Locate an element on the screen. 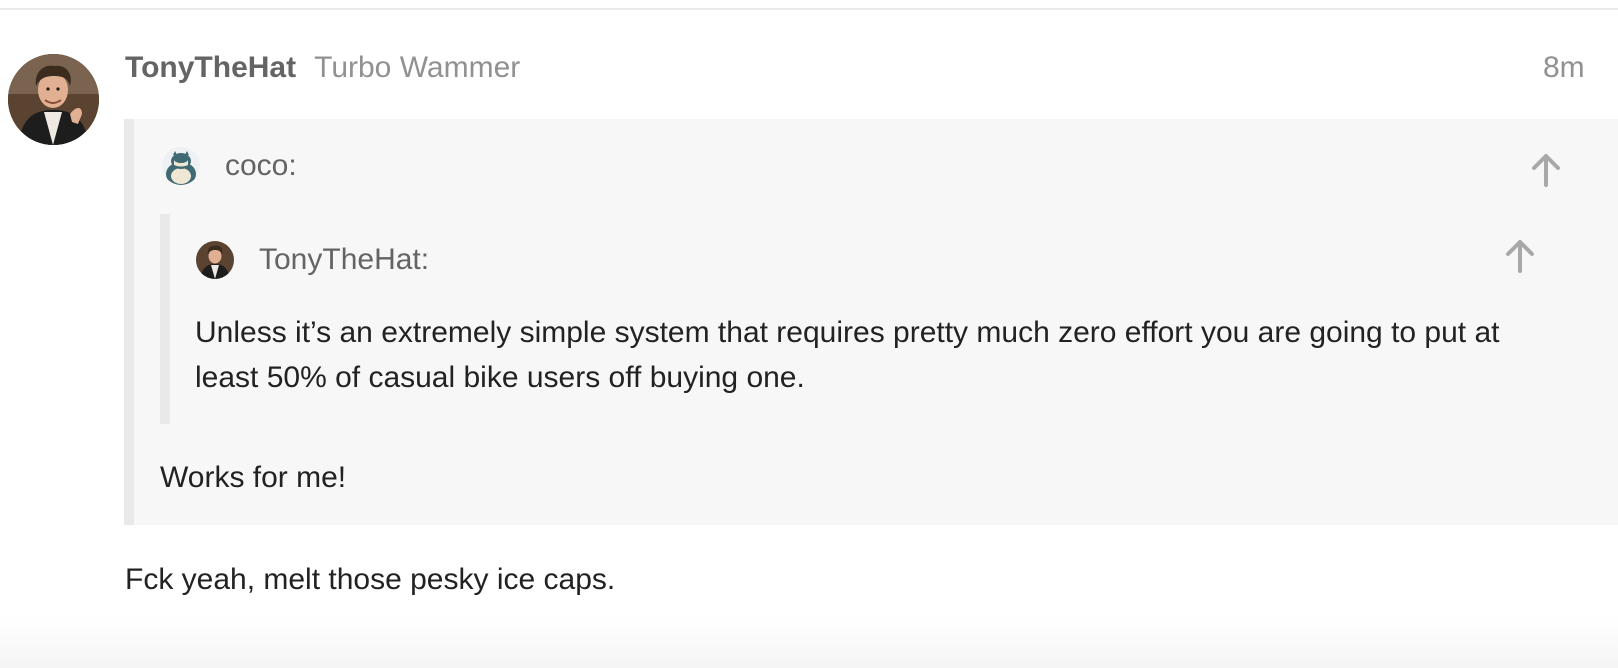 The width and height of the screenshot is (1618, 668). quote-title: coco: is located at coordinates (229, 166).